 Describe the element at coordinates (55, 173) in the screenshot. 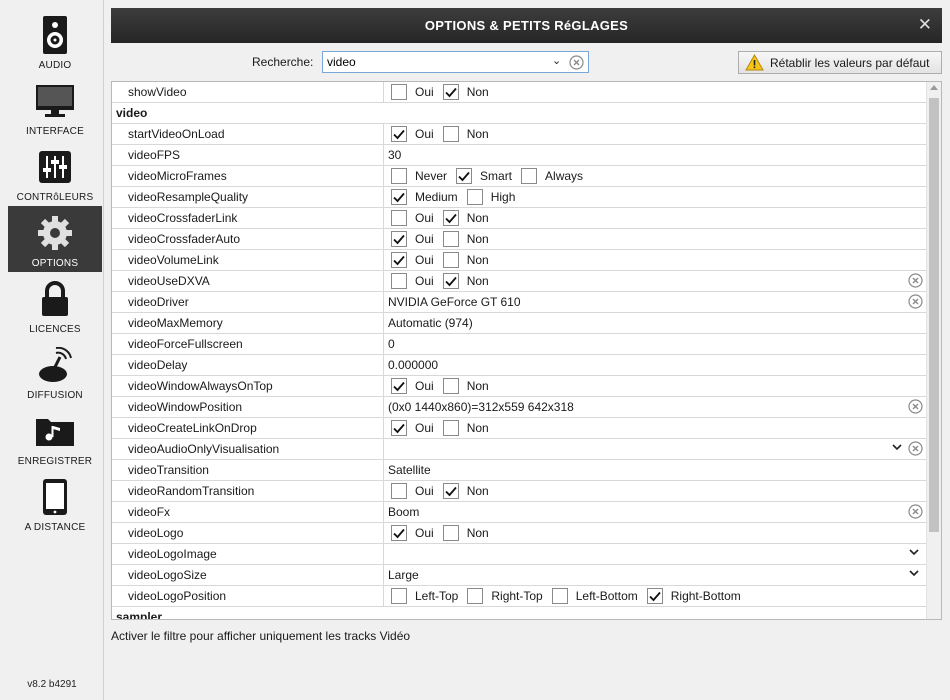

I see `sidebar-item-controleurs: CONTRôLEURS` at that location.